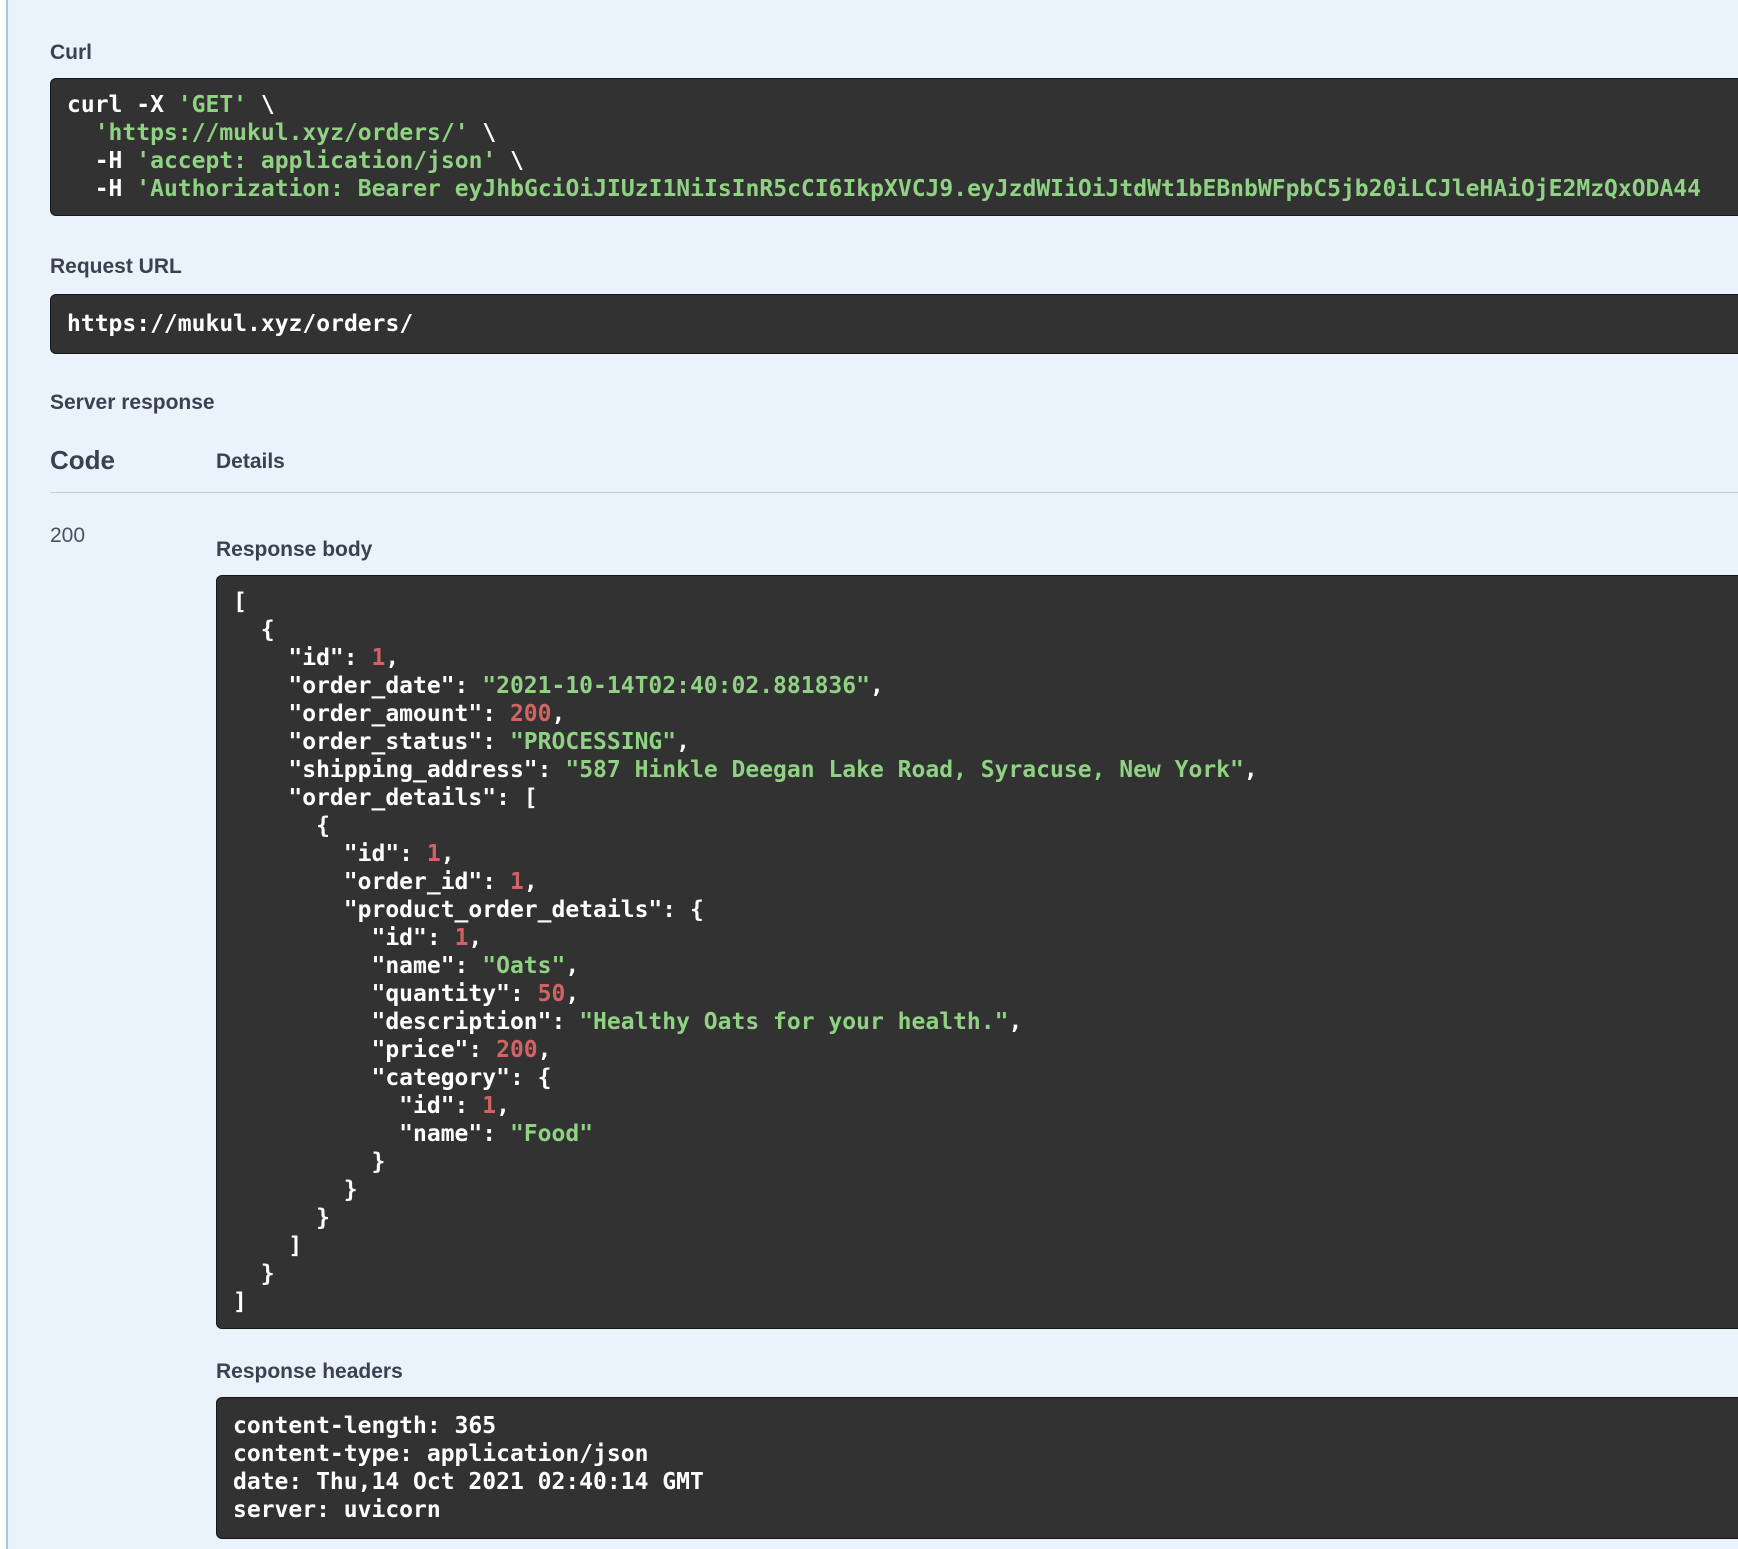  Describe the element at coordinates (894, 468) in the screenshot. I see `responses-table-header: Code Details` at that location.